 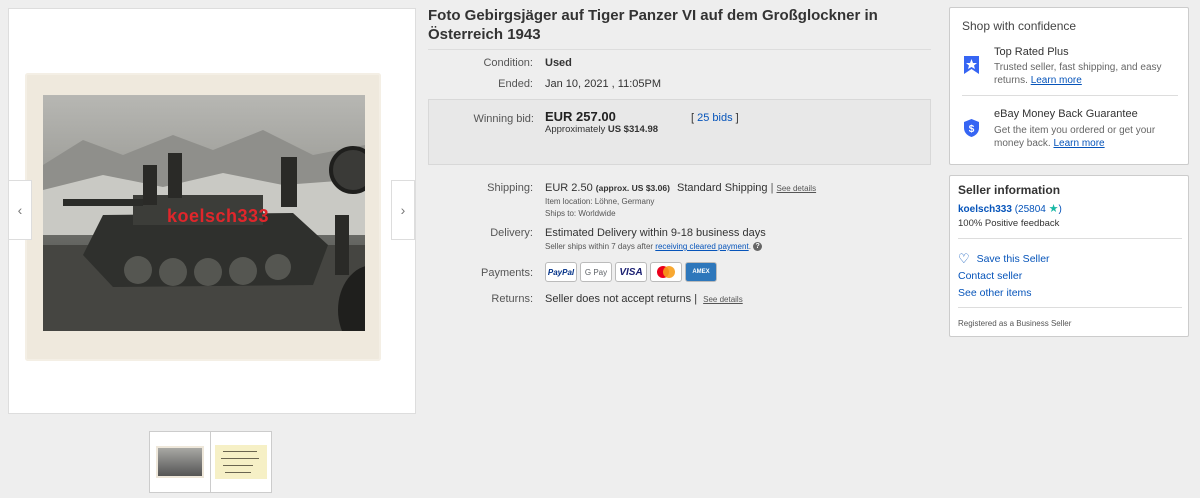 I want to click on save-seller-button: ♡ Save this Seller, so click(x=1004, y=259).